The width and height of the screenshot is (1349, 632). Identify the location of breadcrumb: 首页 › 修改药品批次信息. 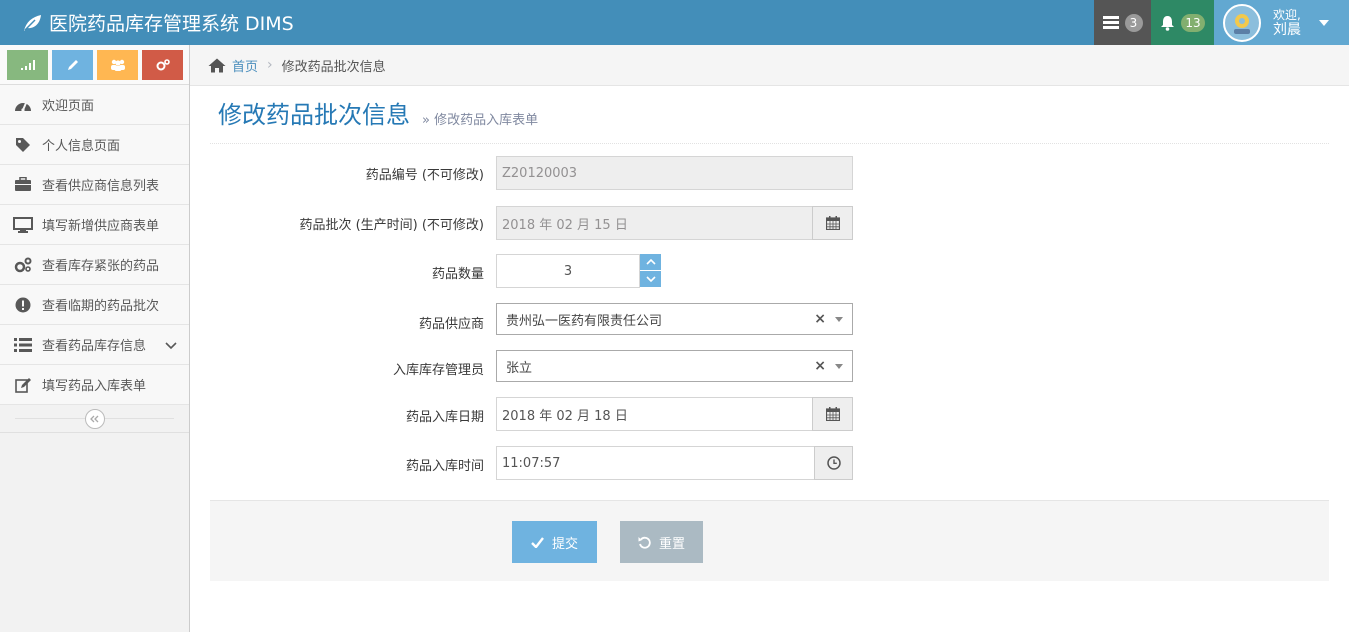
(769, 65).